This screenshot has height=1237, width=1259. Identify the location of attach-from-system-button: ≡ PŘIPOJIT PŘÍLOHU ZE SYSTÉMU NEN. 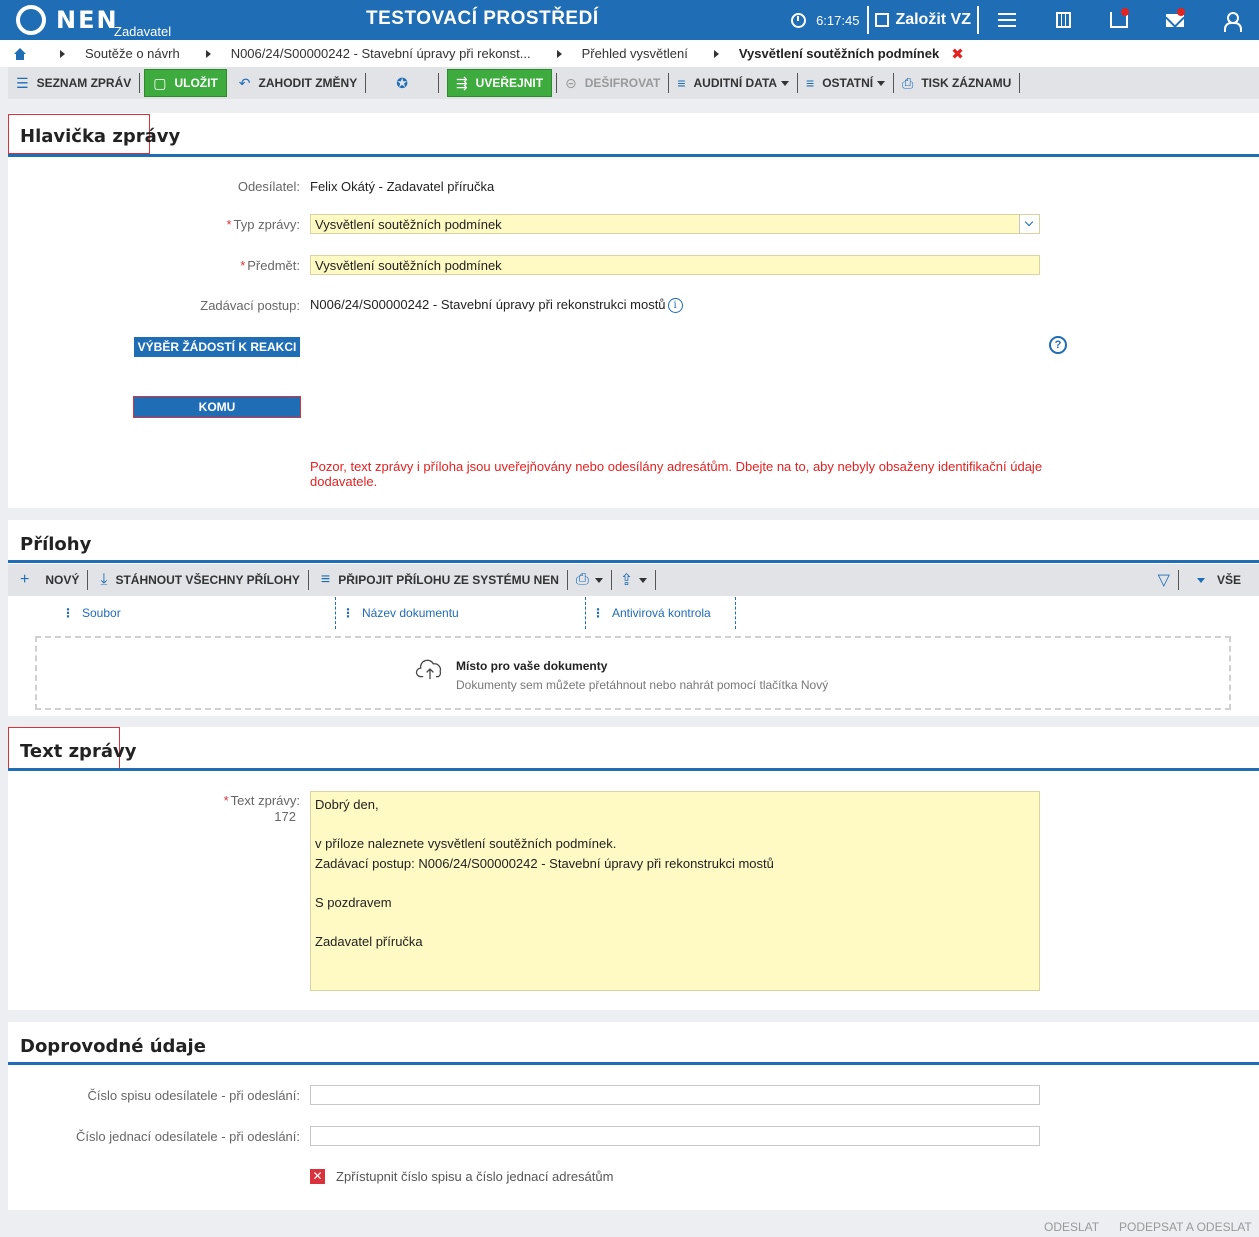
(438, 580).